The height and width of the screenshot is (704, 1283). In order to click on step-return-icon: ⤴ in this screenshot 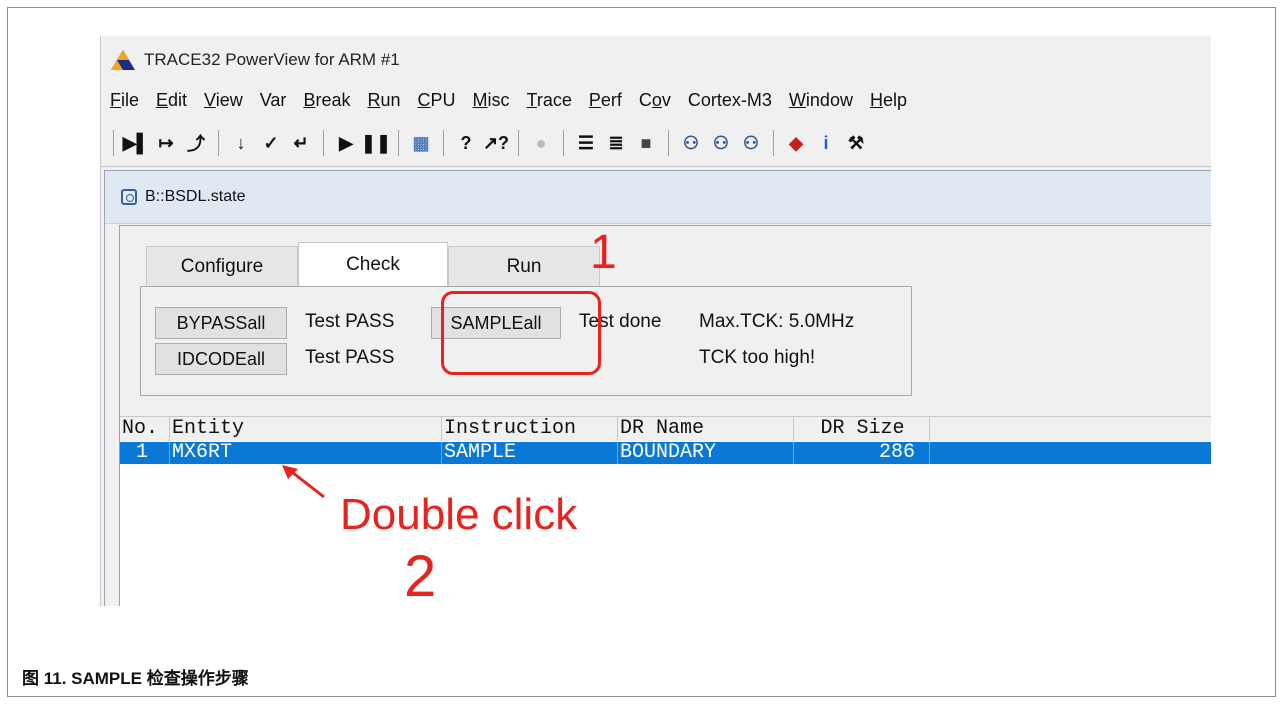, I will do `click(196, 143)`.